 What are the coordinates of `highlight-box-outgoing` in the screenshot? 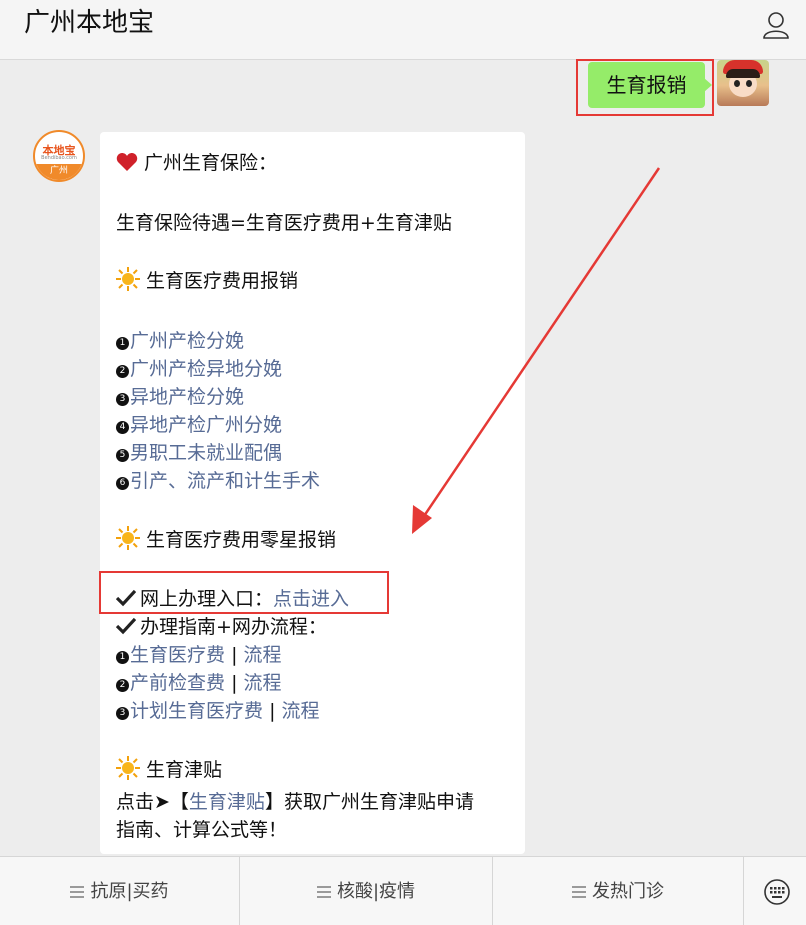 It's located at (645, 87).